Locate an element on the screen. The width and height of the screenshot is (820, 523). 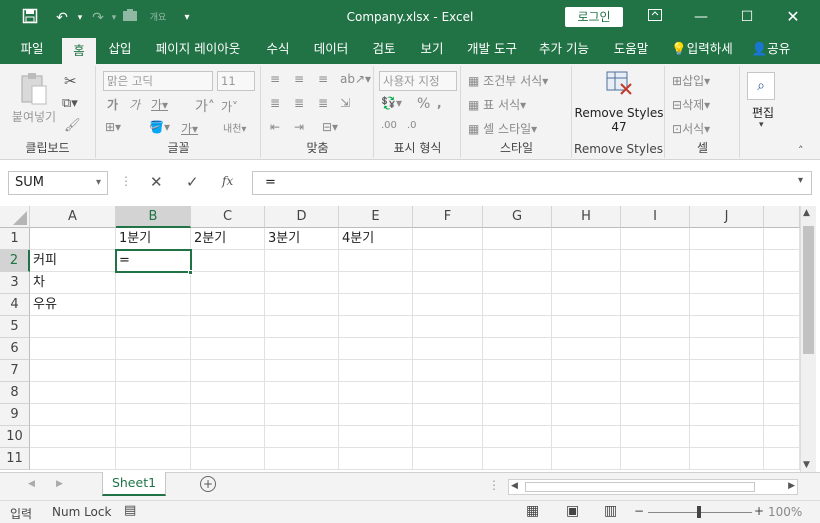
row-header: 1 is located at coordinates (15, 239).